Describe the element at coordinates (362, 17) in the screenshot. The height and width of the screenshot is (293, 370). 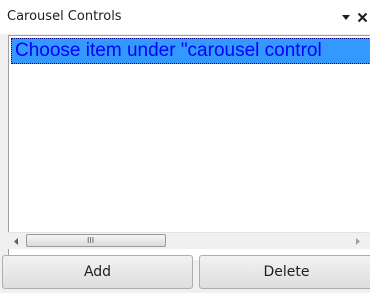
I see `close-icon` at that location.